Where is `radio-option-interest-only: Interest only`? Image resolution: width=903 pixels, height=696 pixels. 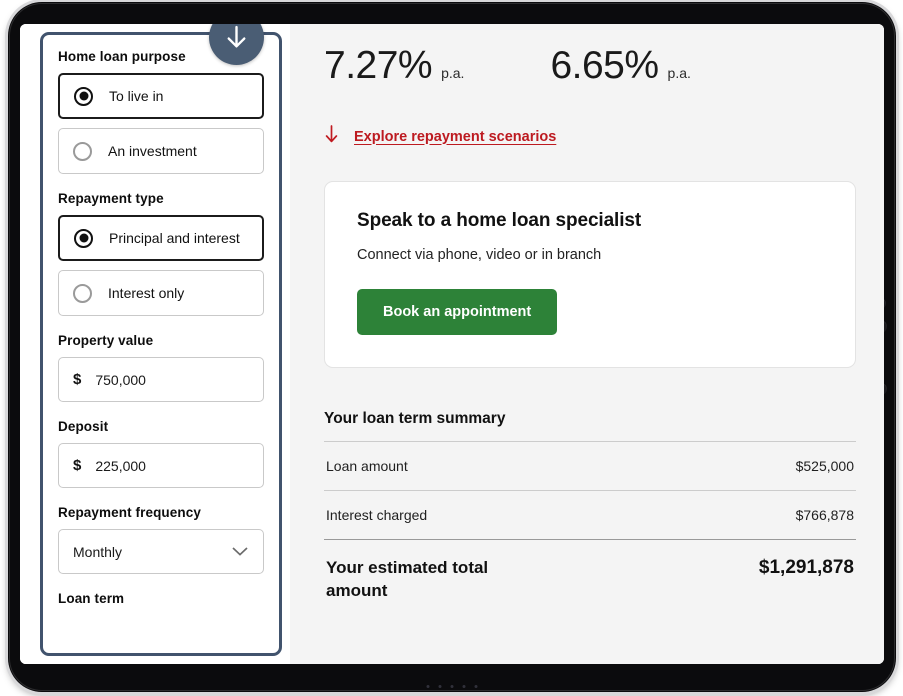
radio-option-interest-only: Interest only is located at coordinates (161, 293).